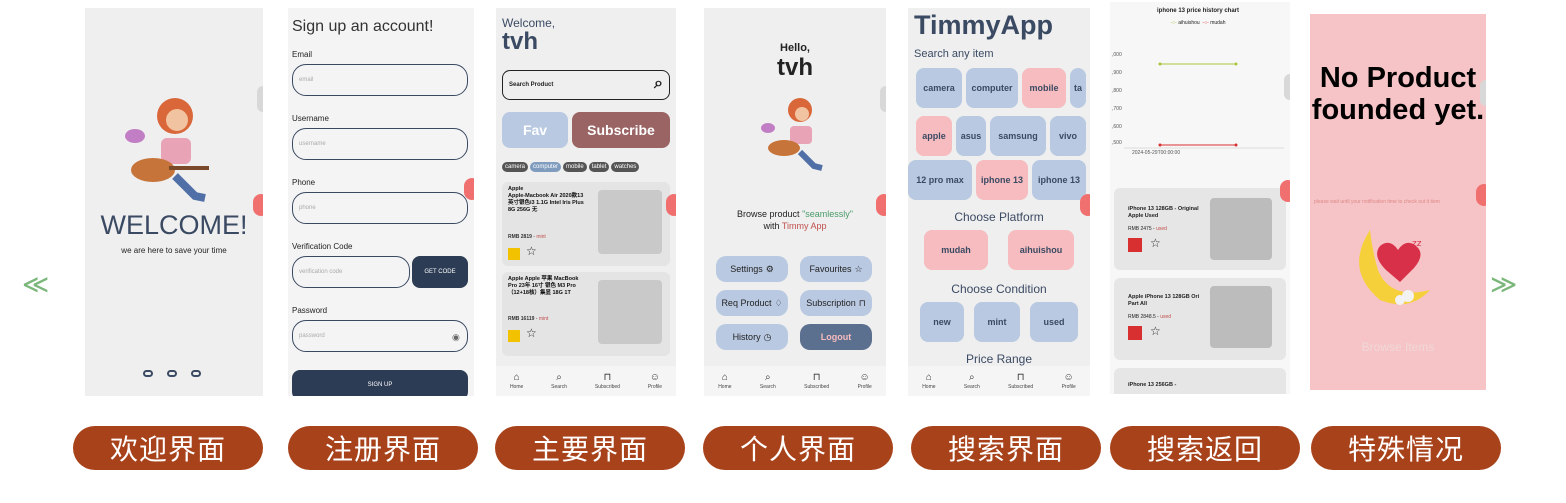 The height and width of the screenshot is (503, 1566). Describe the element at coordinates (586, 85) in the screenshot. I see `search-input: Search Product ⌕` at that location.